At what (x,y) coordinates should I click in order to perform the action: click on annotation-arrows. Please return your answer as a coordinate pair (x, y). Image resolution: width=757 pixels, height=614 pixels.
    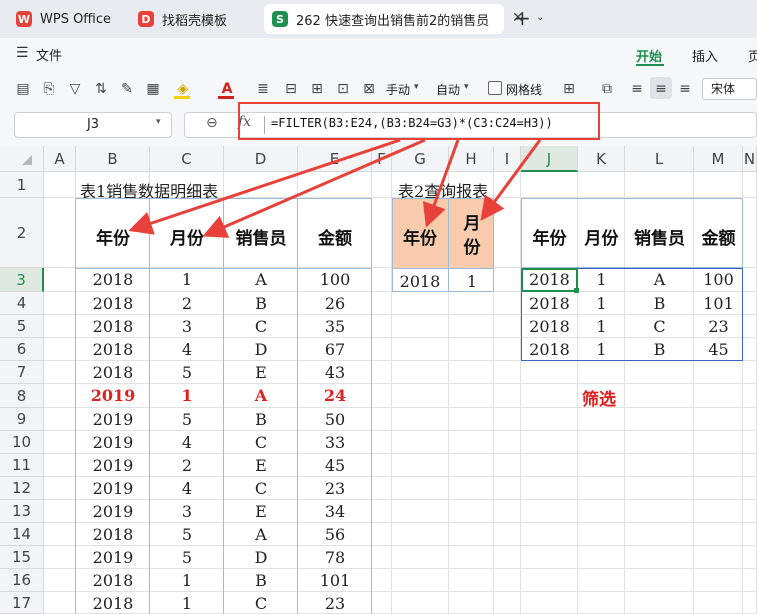
    Looking at the image, I should click on (335, 188).